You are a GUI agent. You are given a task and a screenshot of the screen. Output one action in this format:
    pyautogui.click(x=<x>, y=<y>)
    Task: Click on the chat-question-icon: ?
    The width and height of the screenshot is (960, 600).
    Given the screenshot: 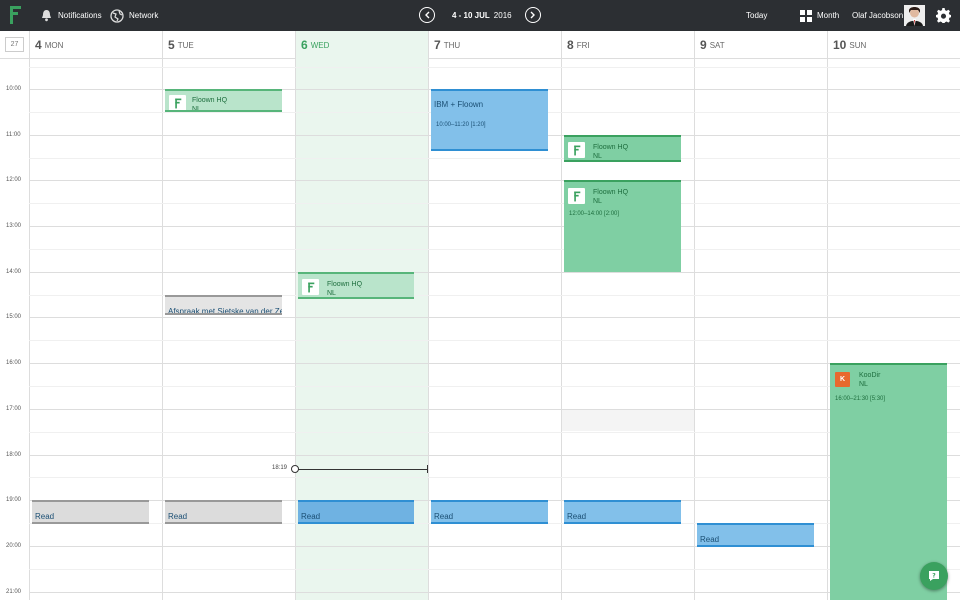 What is the action you would take?
    pyautogui.click(x=934, y=576)
    